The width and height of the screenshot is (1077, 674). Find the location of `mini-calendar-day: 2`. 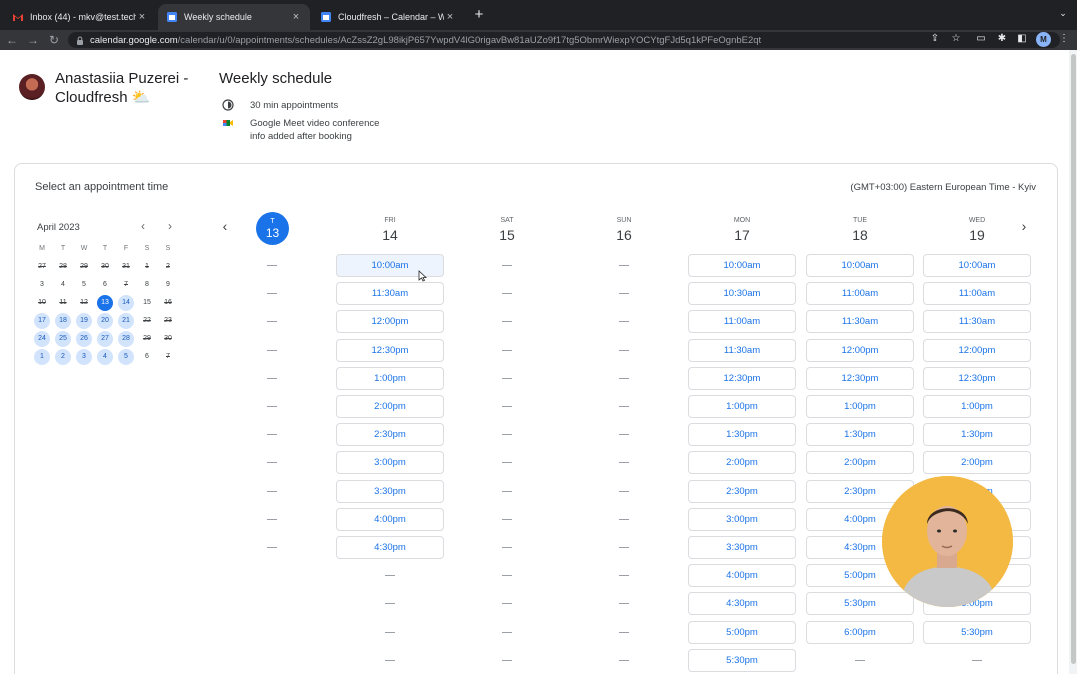

mini-calendar-day: 2 is located at coordinates (63, 357).